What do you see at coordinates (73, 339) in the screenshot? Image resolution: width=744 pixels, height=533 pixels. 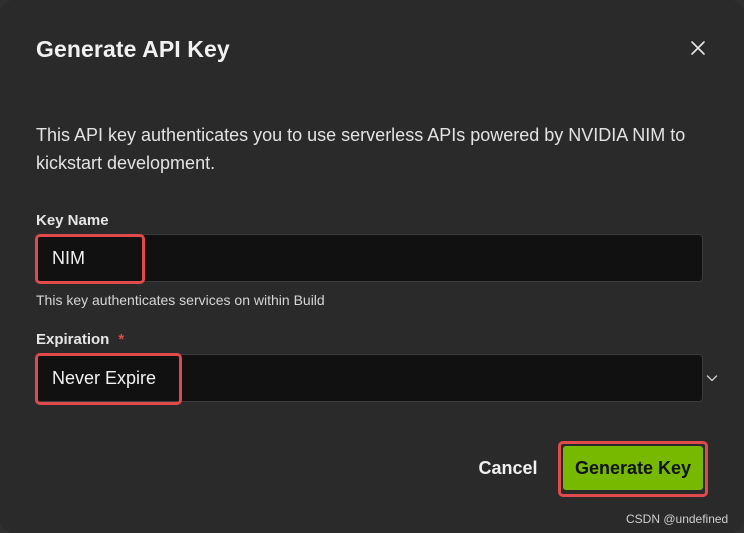 I see `expiration-label-text: Expiration` at bounding box center [73, 339].